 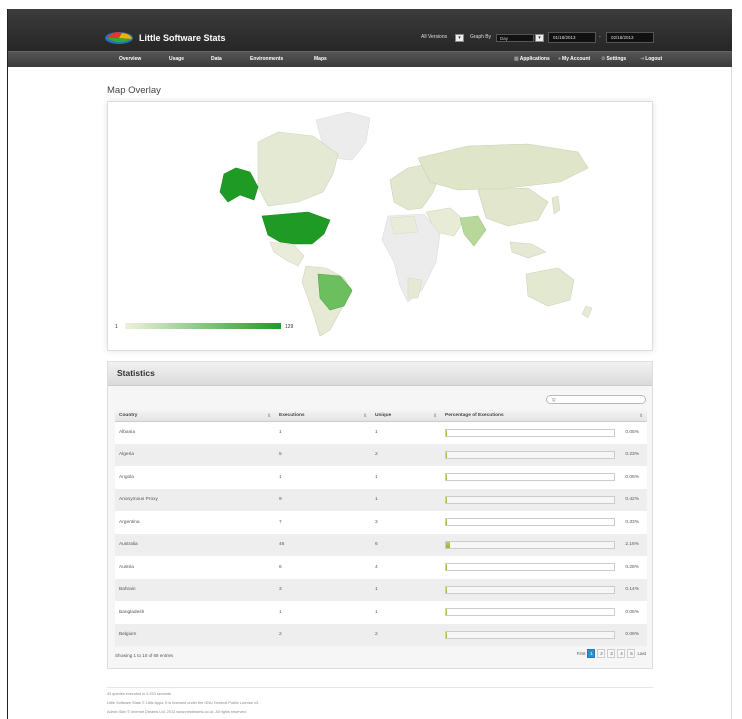 What do you see at coordinates (289, 327) in the screenshot?
I see `legend-max: 129` at bounding box center [289, 327].